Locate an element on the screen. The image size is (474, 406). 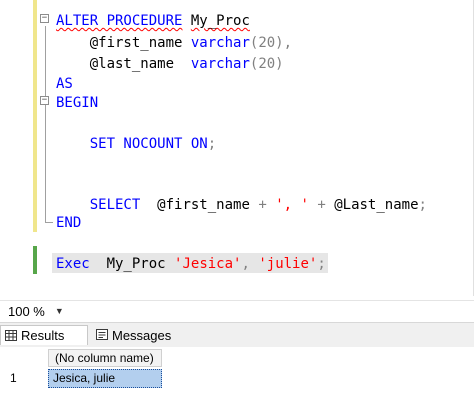
tab-messages: Messages is located at coordinates (137, 335).